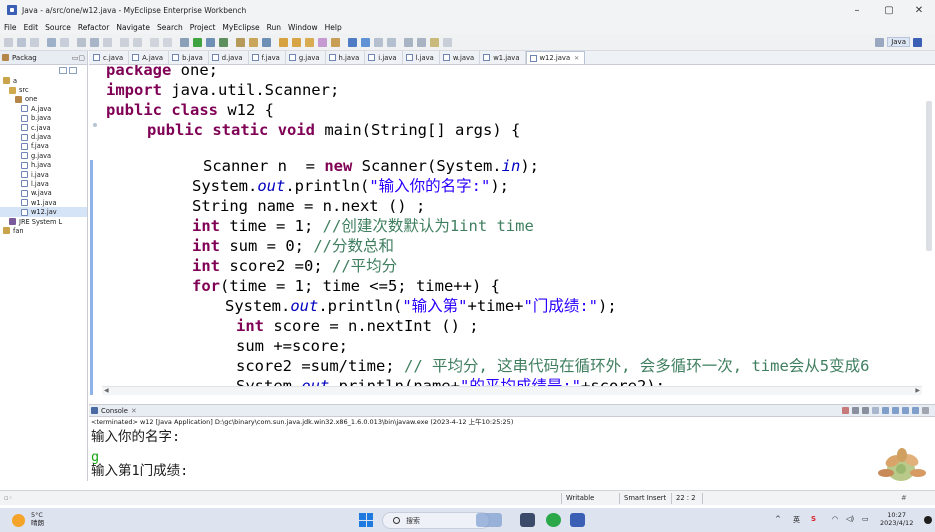  Describe the element at coordinates (346, 57) in the screenshot. I see `editor-tab: h.java` at that location.